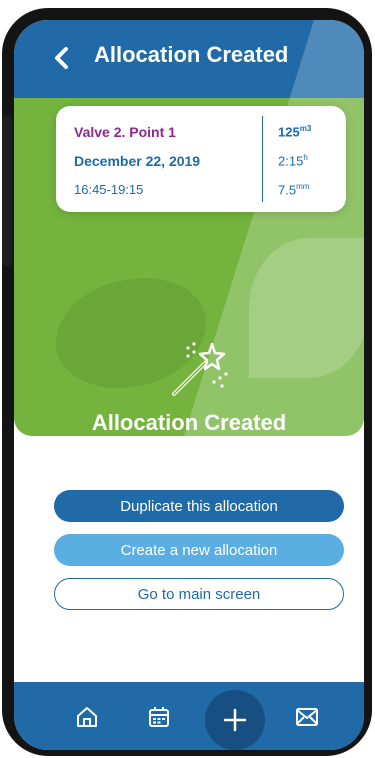 This screenshot has width=375, height=758. Describe the element at coordinates (199, 550) in the screenshot. I see `create-allocation-button: Create a new allocation` at that location.